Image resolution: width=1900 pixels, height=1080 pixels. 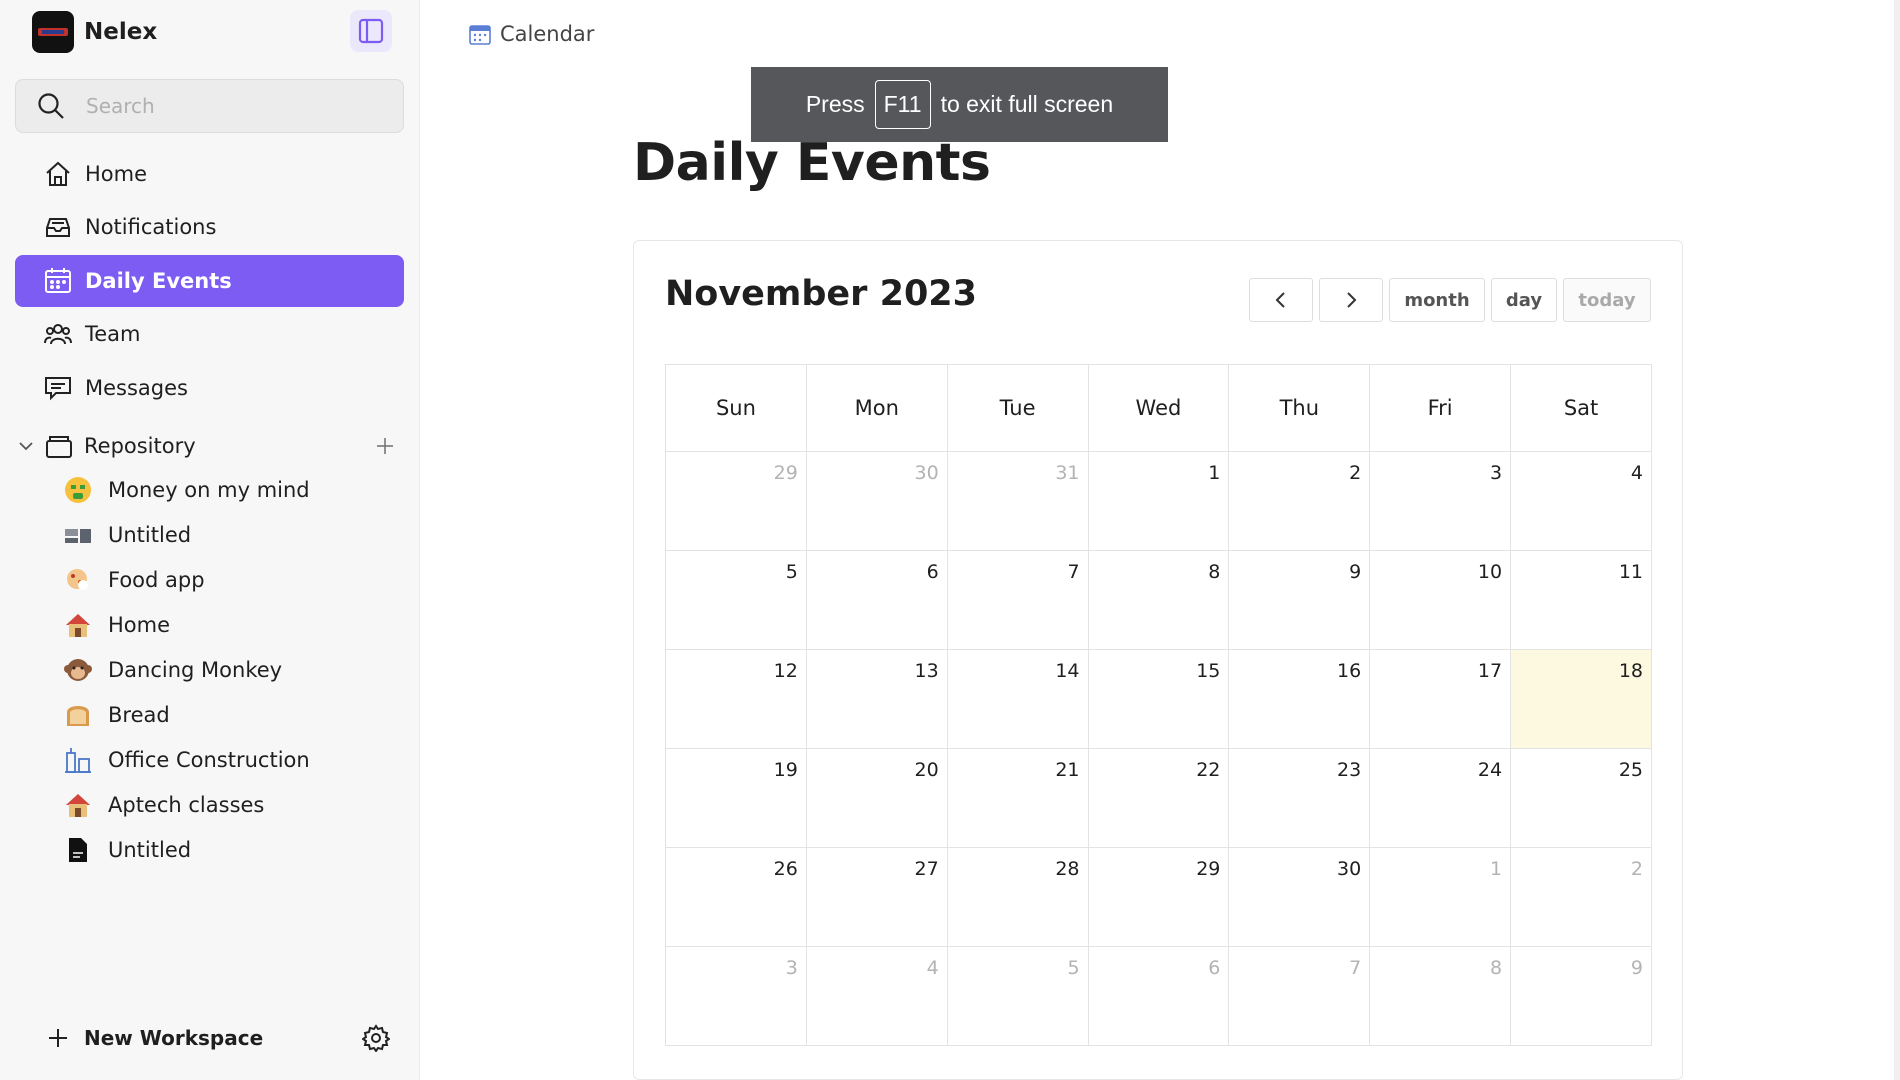 I want to click on nav-label: Home, so click(x=116, y=174).